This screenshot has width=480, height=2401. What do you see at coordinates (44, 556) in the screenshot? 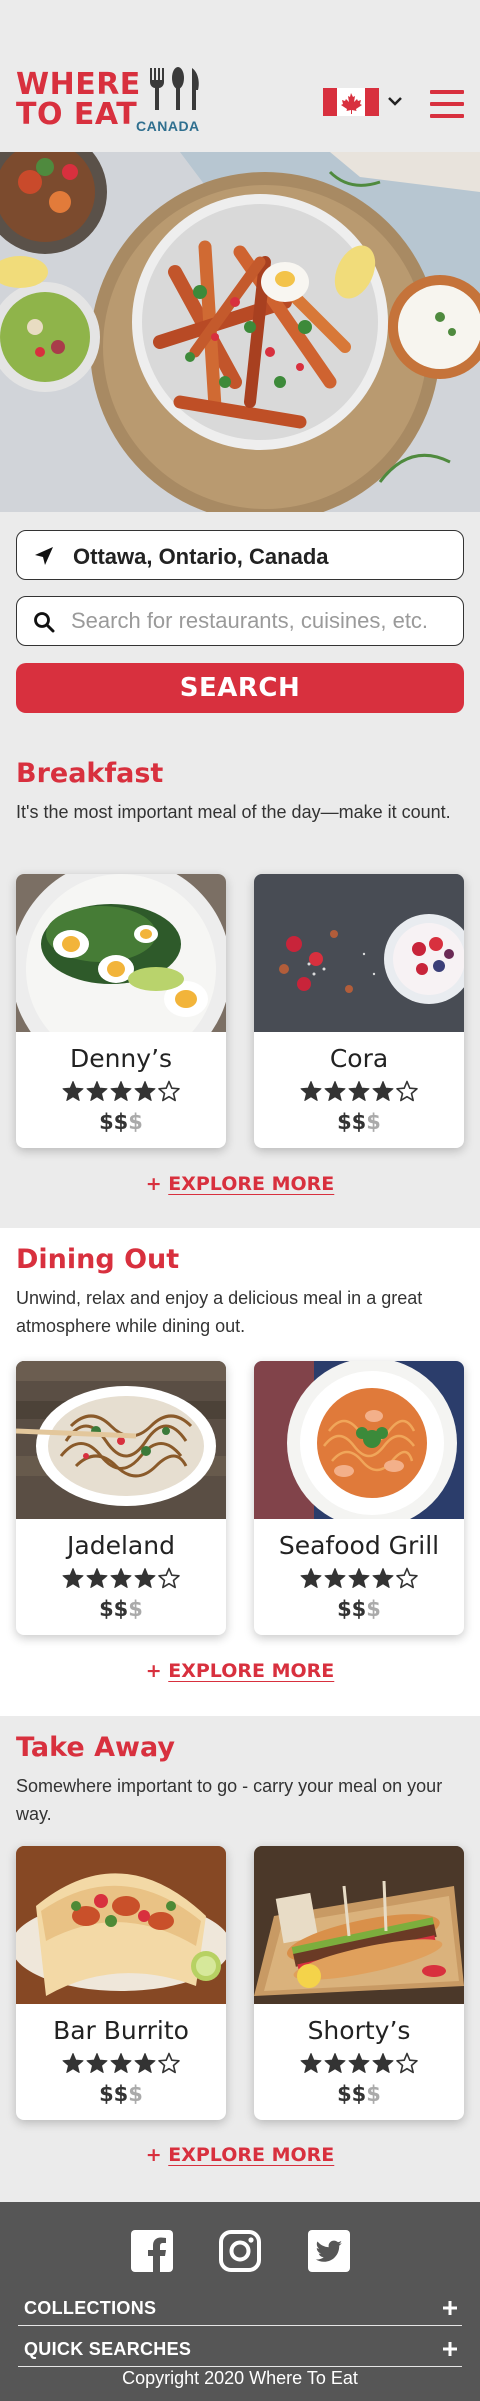
I see `location-arrow-icon` at bounding box center [44, 556].